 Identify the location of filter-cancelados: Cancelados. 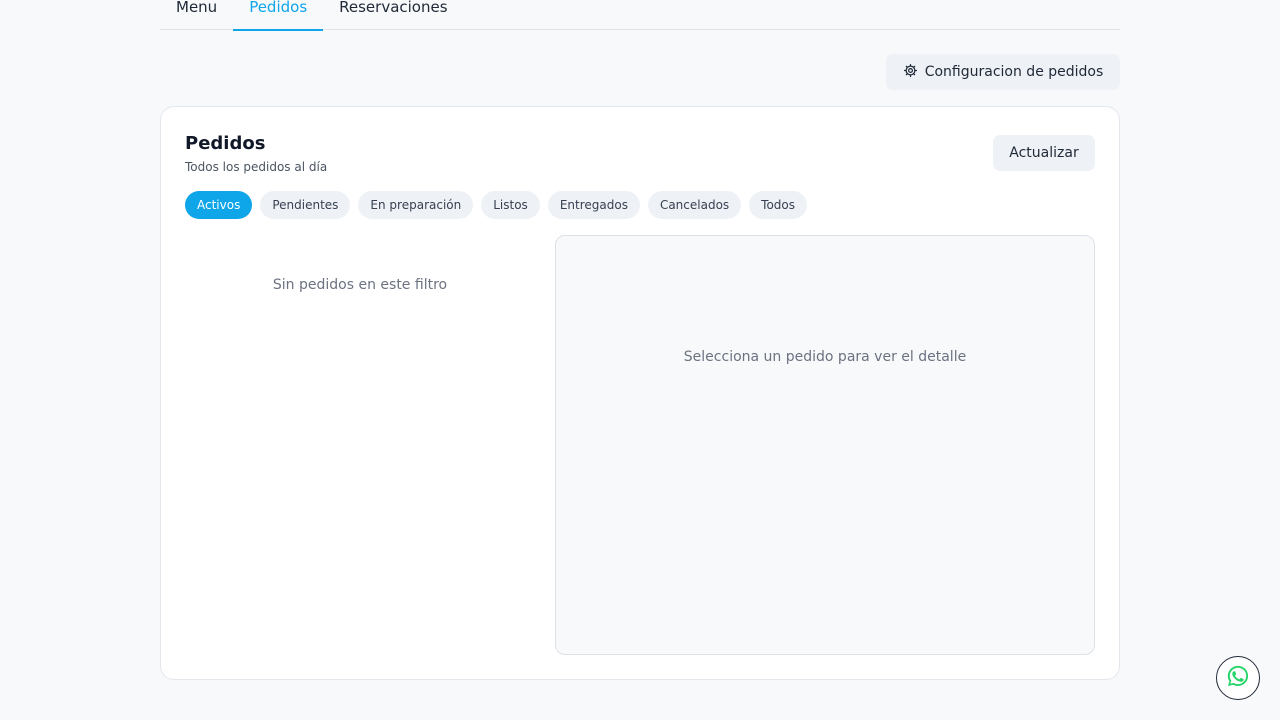
(694, 205).